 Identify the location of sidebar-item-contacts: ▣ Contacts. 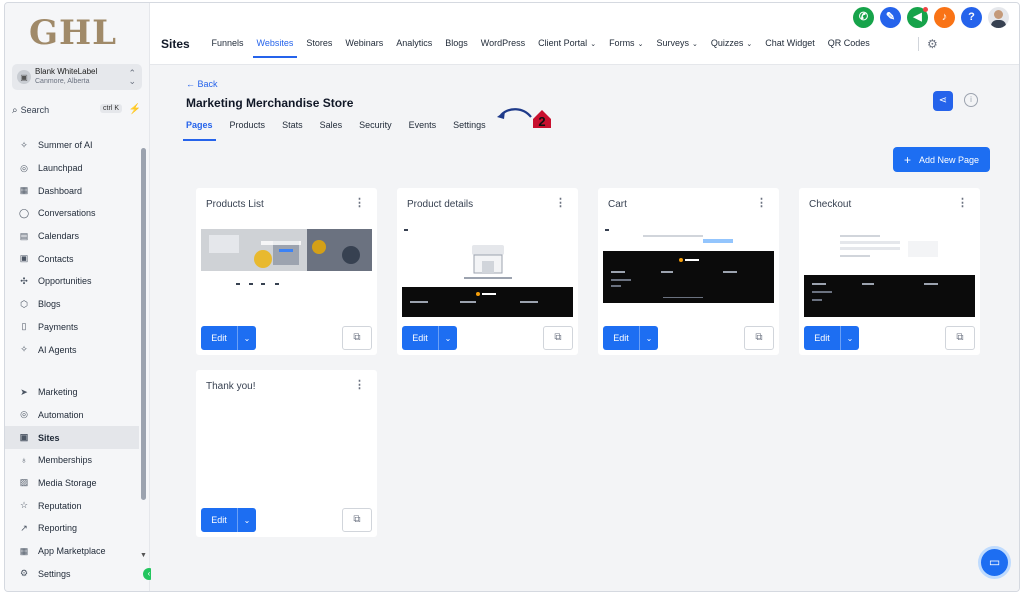
(72, 258).